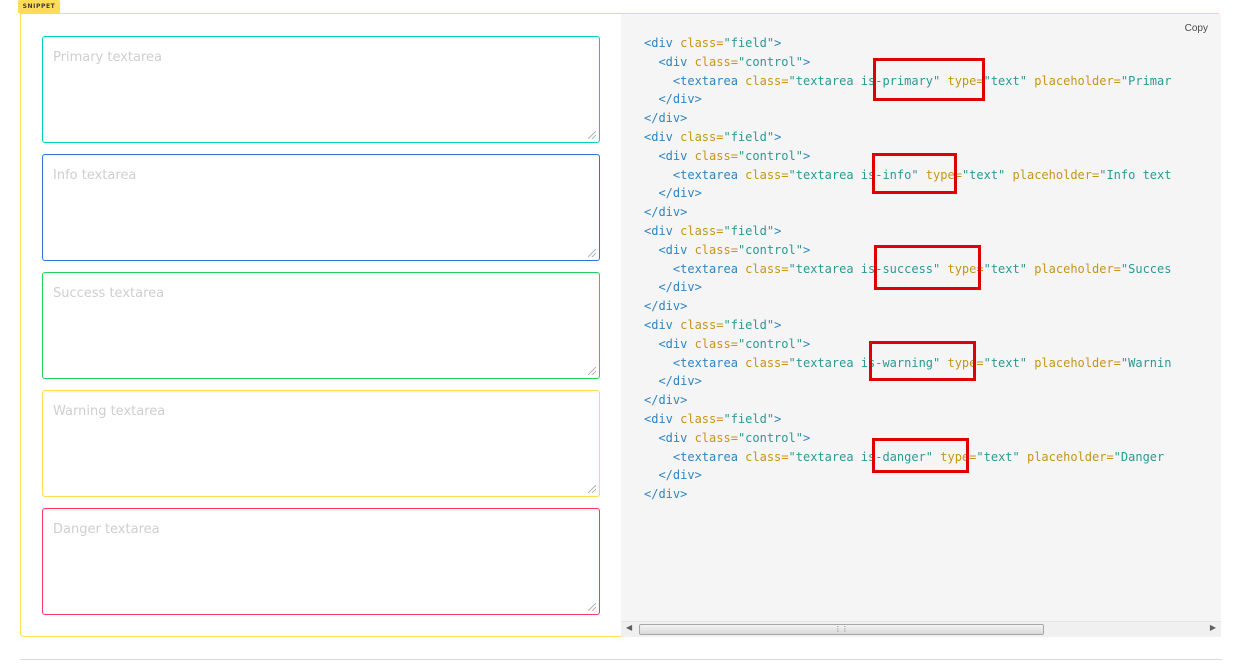 The image size is (1248, 664). Describe the element at coordinates (1150, 362) in the screenshot. I see `code-placeholder-fragment: Warnin` at that location.